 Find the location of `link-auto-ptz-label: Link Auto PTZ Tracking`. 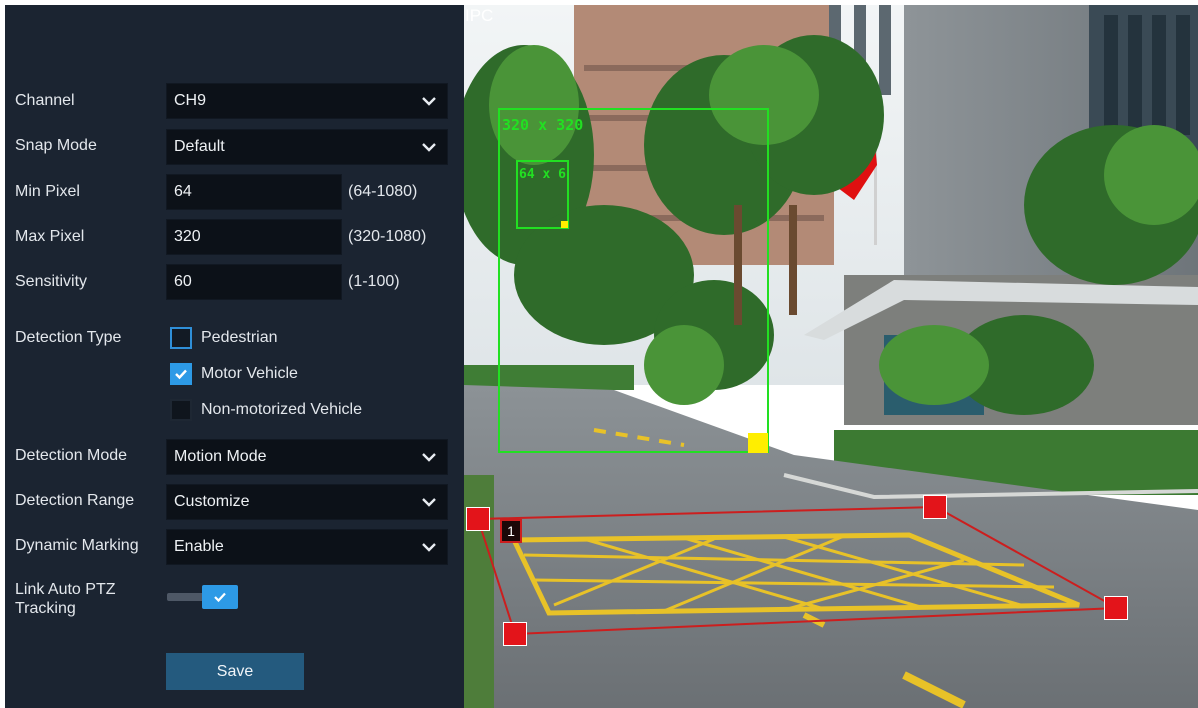

link-auto-ptz-label: Link Auto PTZ Tracking is located at coordinates (65, 599).